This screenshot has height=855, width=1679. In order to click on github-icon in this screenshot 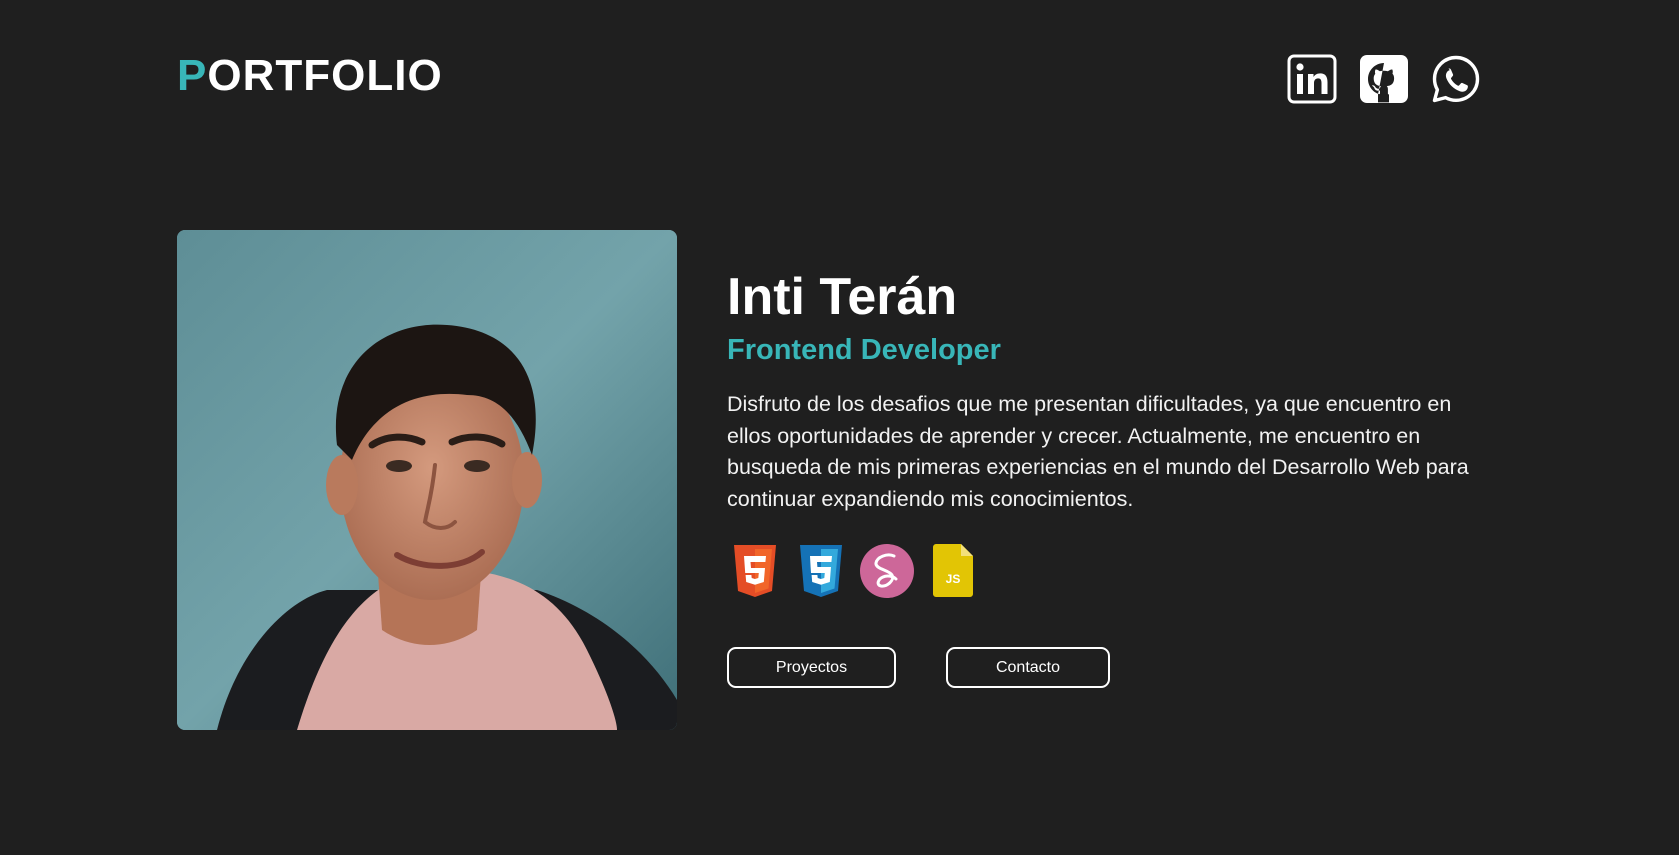, I will do `click(1384, 79)`.